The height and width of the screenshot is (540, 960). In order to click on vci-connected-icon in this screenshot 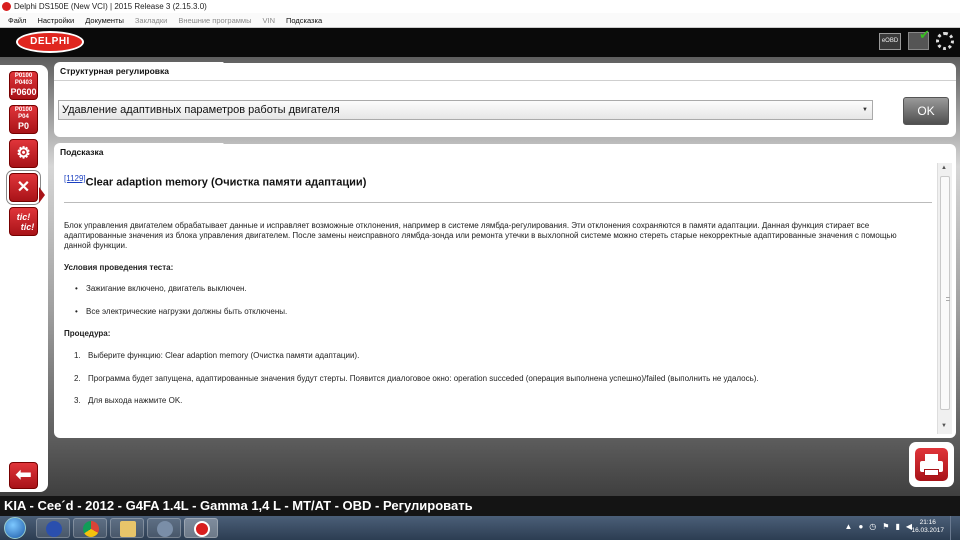, I will do `click(919, 38)`.